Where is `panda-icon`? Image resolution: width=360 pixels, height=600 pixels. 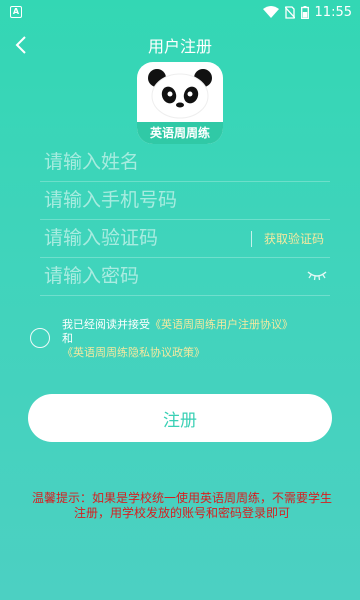
panda-icon is located at coordinates (180, 94).